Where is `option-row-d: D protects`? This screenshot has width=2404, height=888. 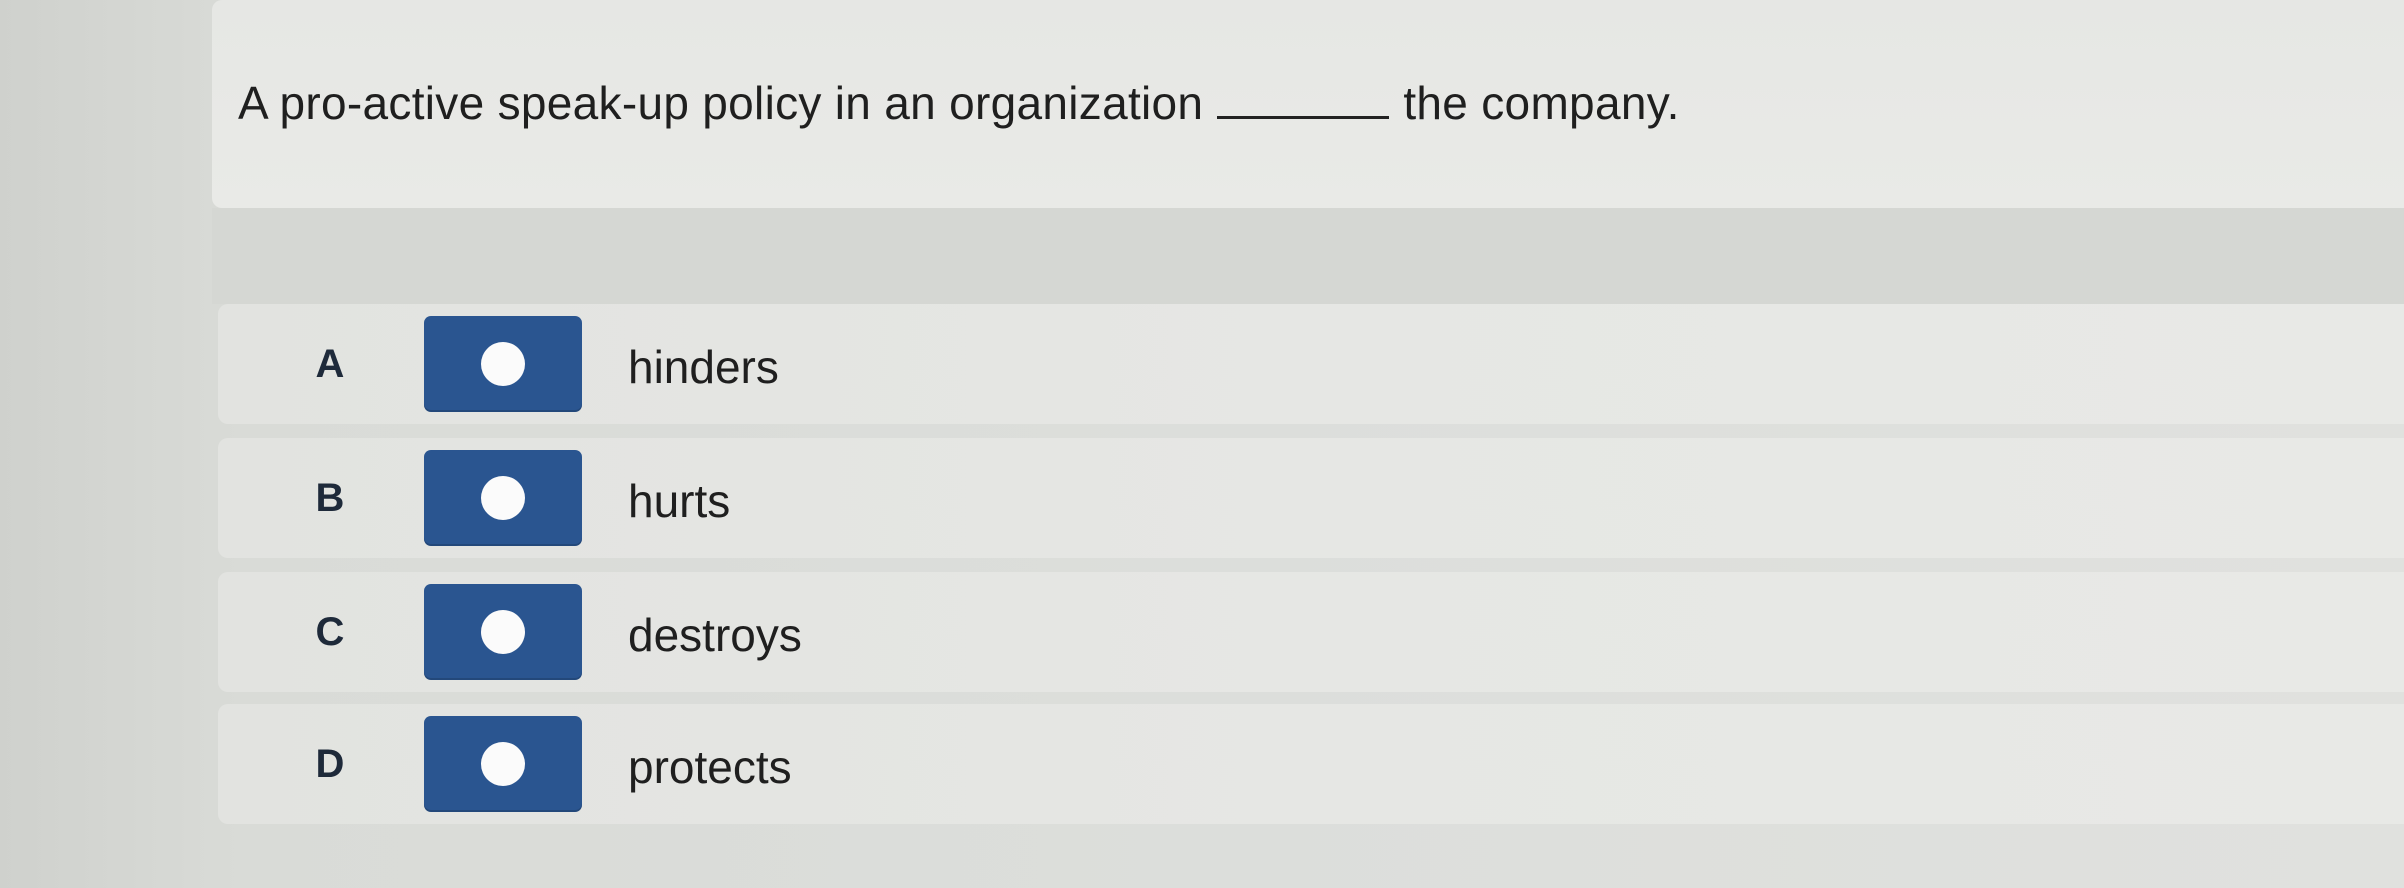
option-row-d: D protects is located at coordinates (1311, 764).